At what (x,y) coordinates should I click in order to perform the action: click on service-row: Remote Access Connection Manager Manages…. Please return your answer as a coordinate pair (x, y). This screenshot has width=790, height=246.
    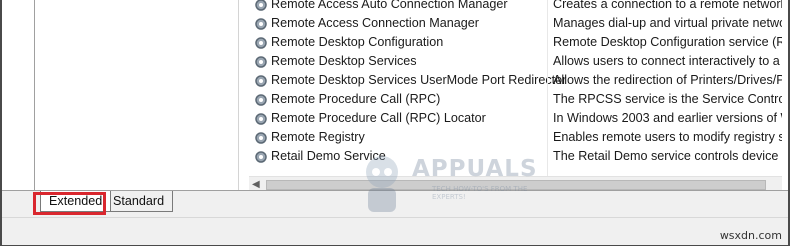
    Looking at the image, I should click on (515, 23).